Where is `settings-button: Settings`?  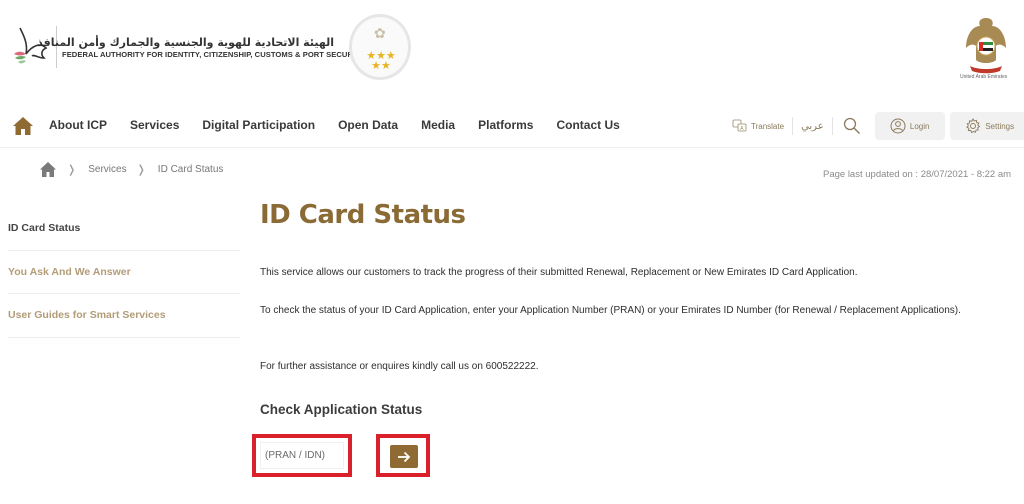 settings-button: Settings is located at coordinates (986, 126).